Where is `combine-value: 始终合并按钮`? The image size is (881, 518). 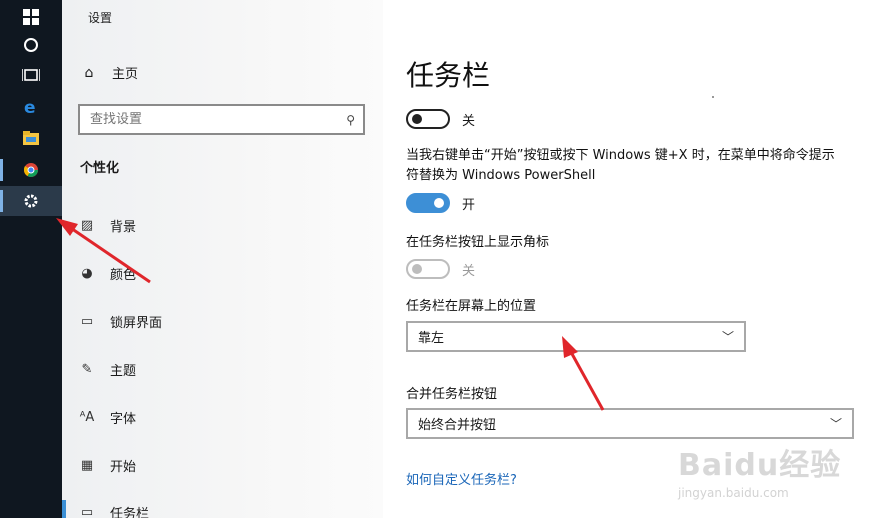 combine-value: 始终合并按钮 is located at coordinates (457, 425).